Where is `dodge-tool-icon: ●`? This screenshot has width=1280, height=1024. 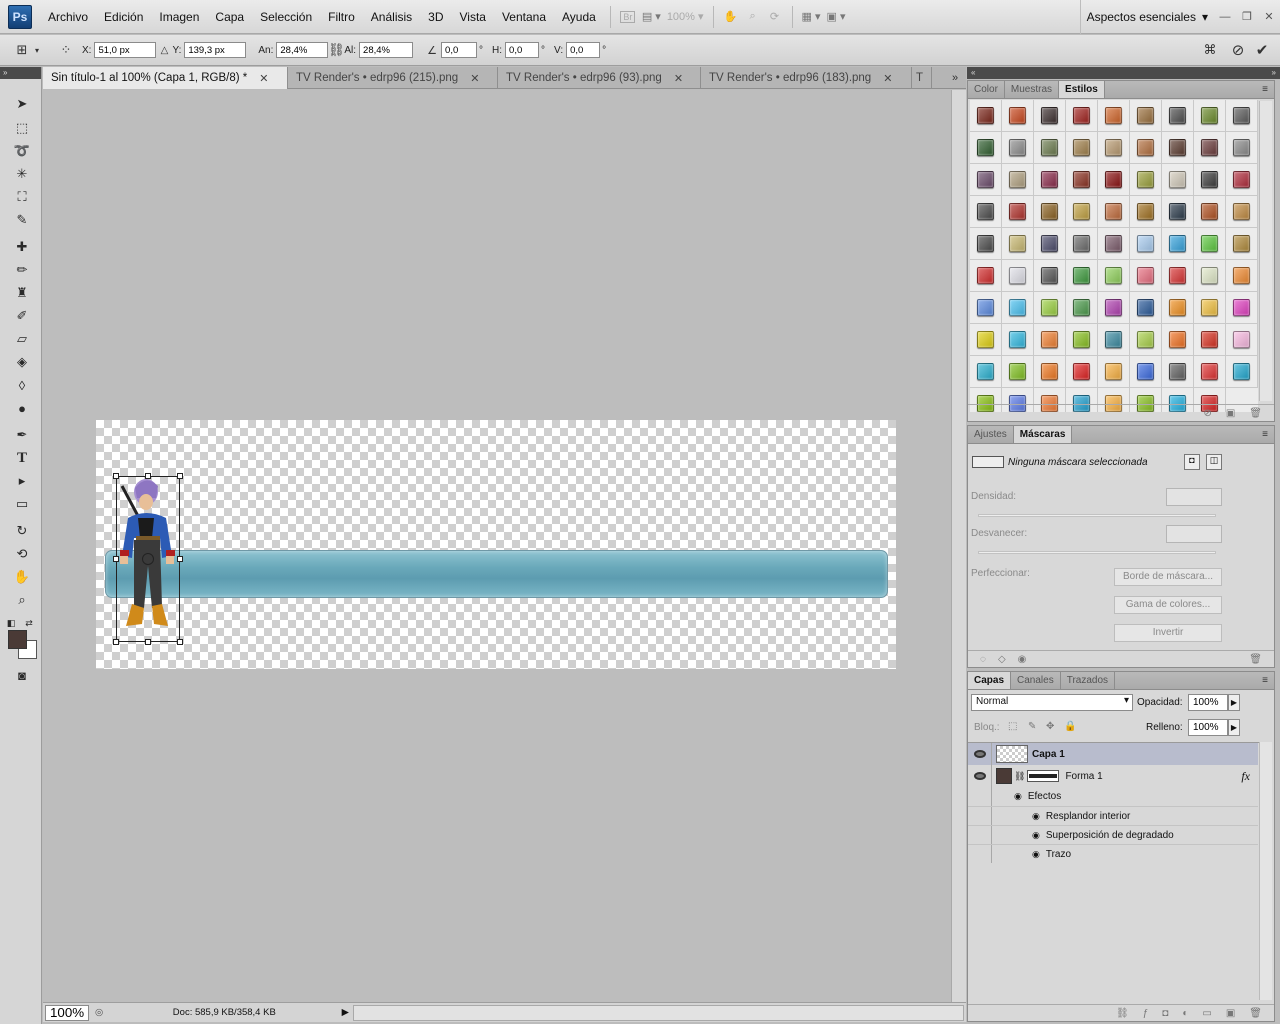
dodge-tool-icon: ● is located at coordinates (22, 408).